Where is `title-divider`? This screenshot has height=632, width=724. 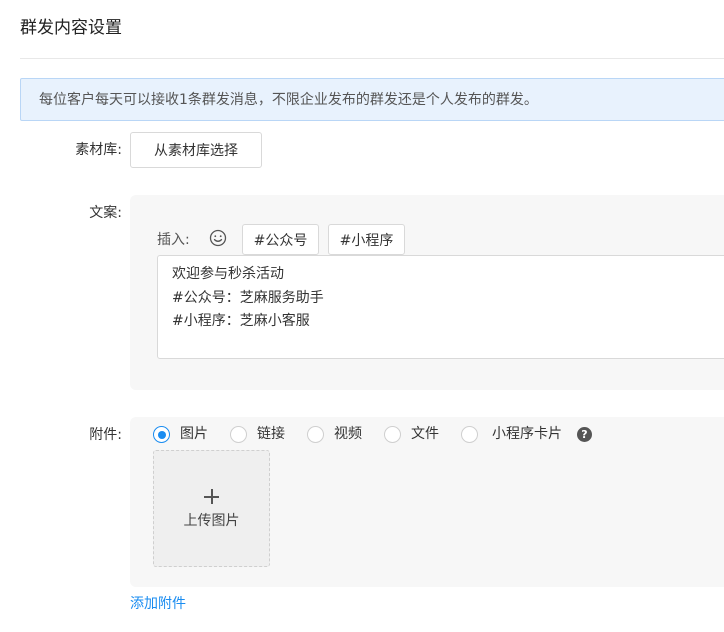
title-divider is located at coordinates (372, 58).